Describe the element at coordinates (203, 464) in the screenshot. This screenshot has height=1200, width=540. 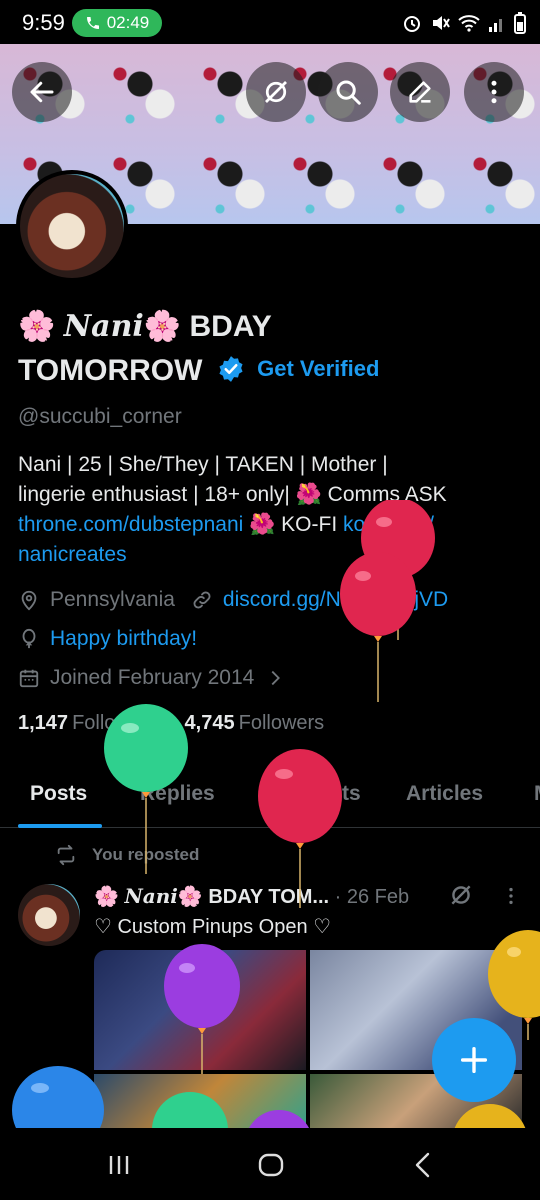
I see `bio-line-1: Nani | 25 | She/They | TAKEN | Mother |` at that location.